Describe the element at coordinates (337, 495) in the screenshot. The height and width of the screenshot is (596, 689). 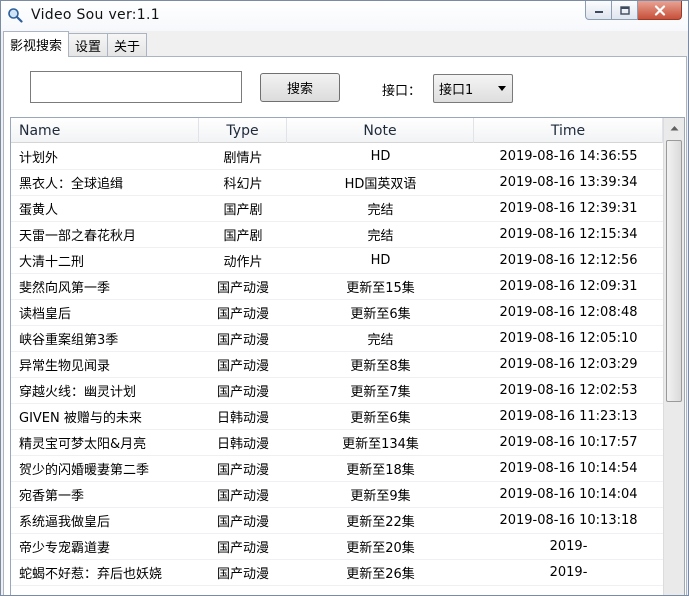
I see `table-row: 宛香第一季 国产动漫 更新至9集 2019-08-16 10:14:04` at that location.